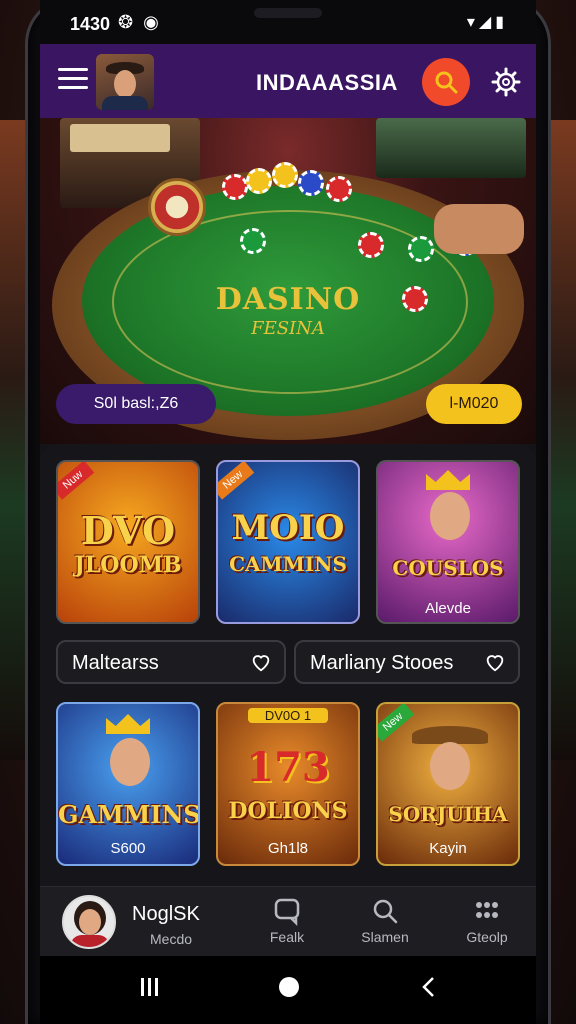 The height and width of the screenshot is (1024, 576). I want to click on settings-button, so click(506, 82).